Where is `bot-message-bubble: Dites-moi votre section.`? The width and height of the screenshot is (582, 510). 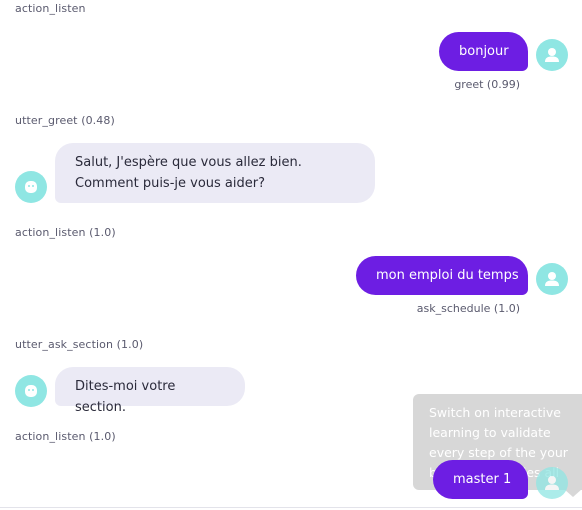
bot-message-bubble: Dites-moi votre section. is located at coordinates (150, 391).